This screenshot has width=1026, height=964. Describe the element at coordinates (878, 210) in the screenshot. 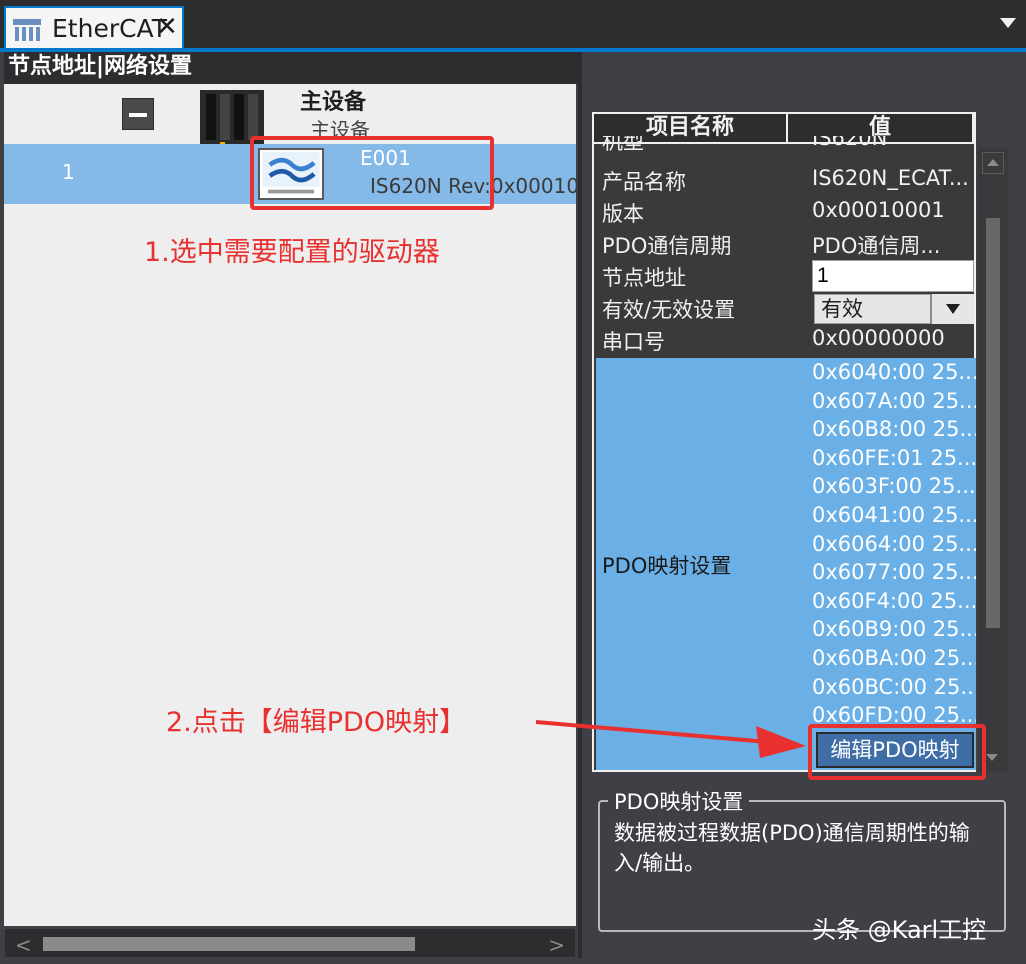

I see `property-value: 0x00010001` at that location.